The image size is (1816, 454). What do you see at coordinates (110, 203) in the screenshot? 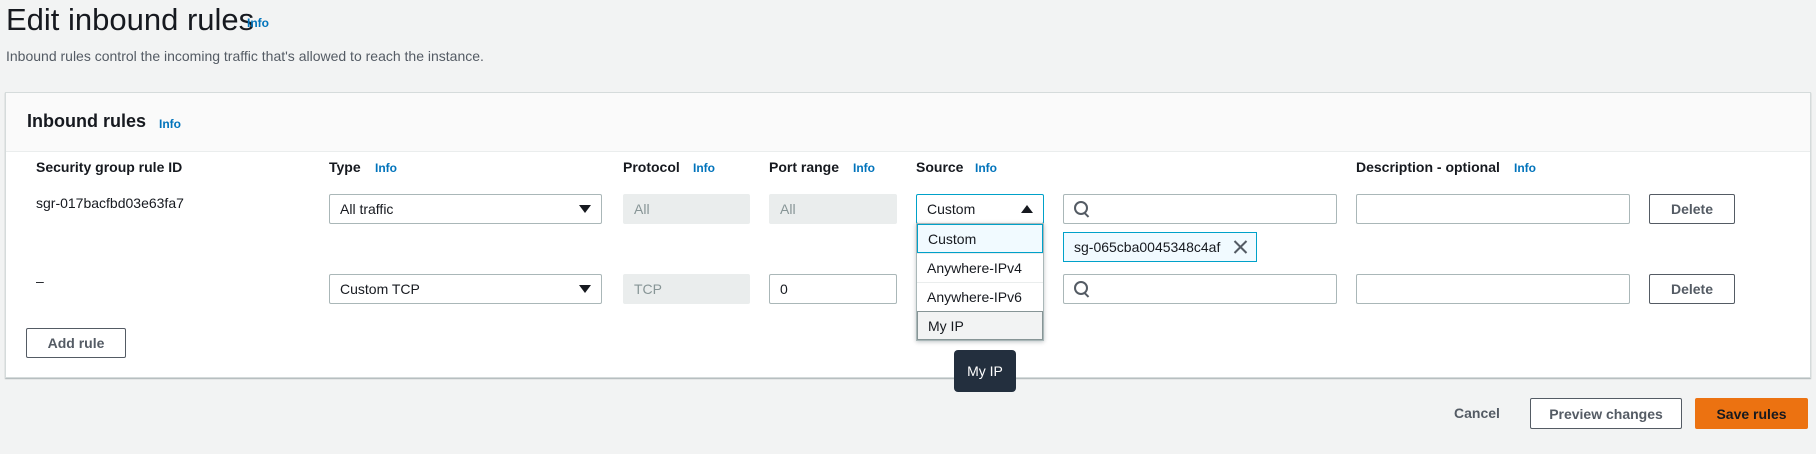
I see `row-1-rule-id: sgr-017bacfbd03e63fa7` at bounding box center [110, 203].